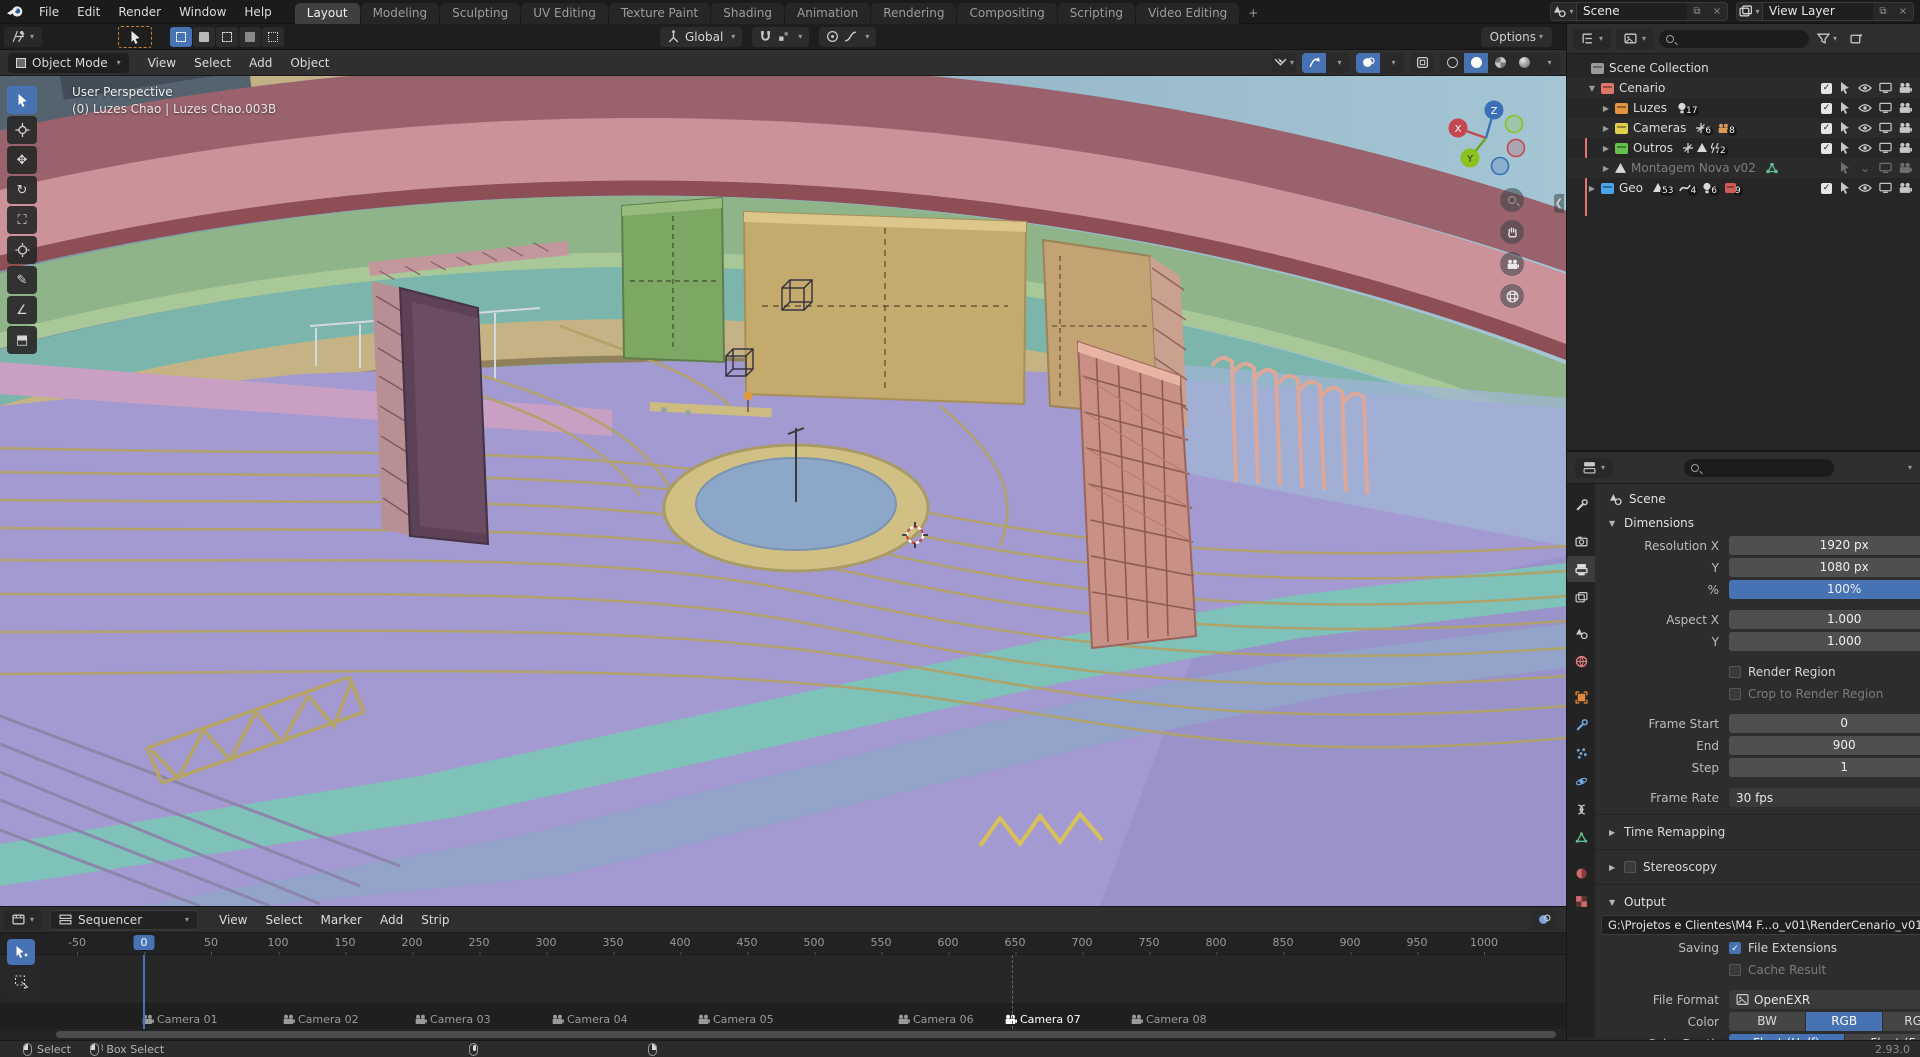 Image resolution: width=1920 pixels, height=1057 pixels. What do you see at coordinates (212, 63) in the screenshot?
I see `viewport-menu-select: Select` at bounding box center [212, 63].